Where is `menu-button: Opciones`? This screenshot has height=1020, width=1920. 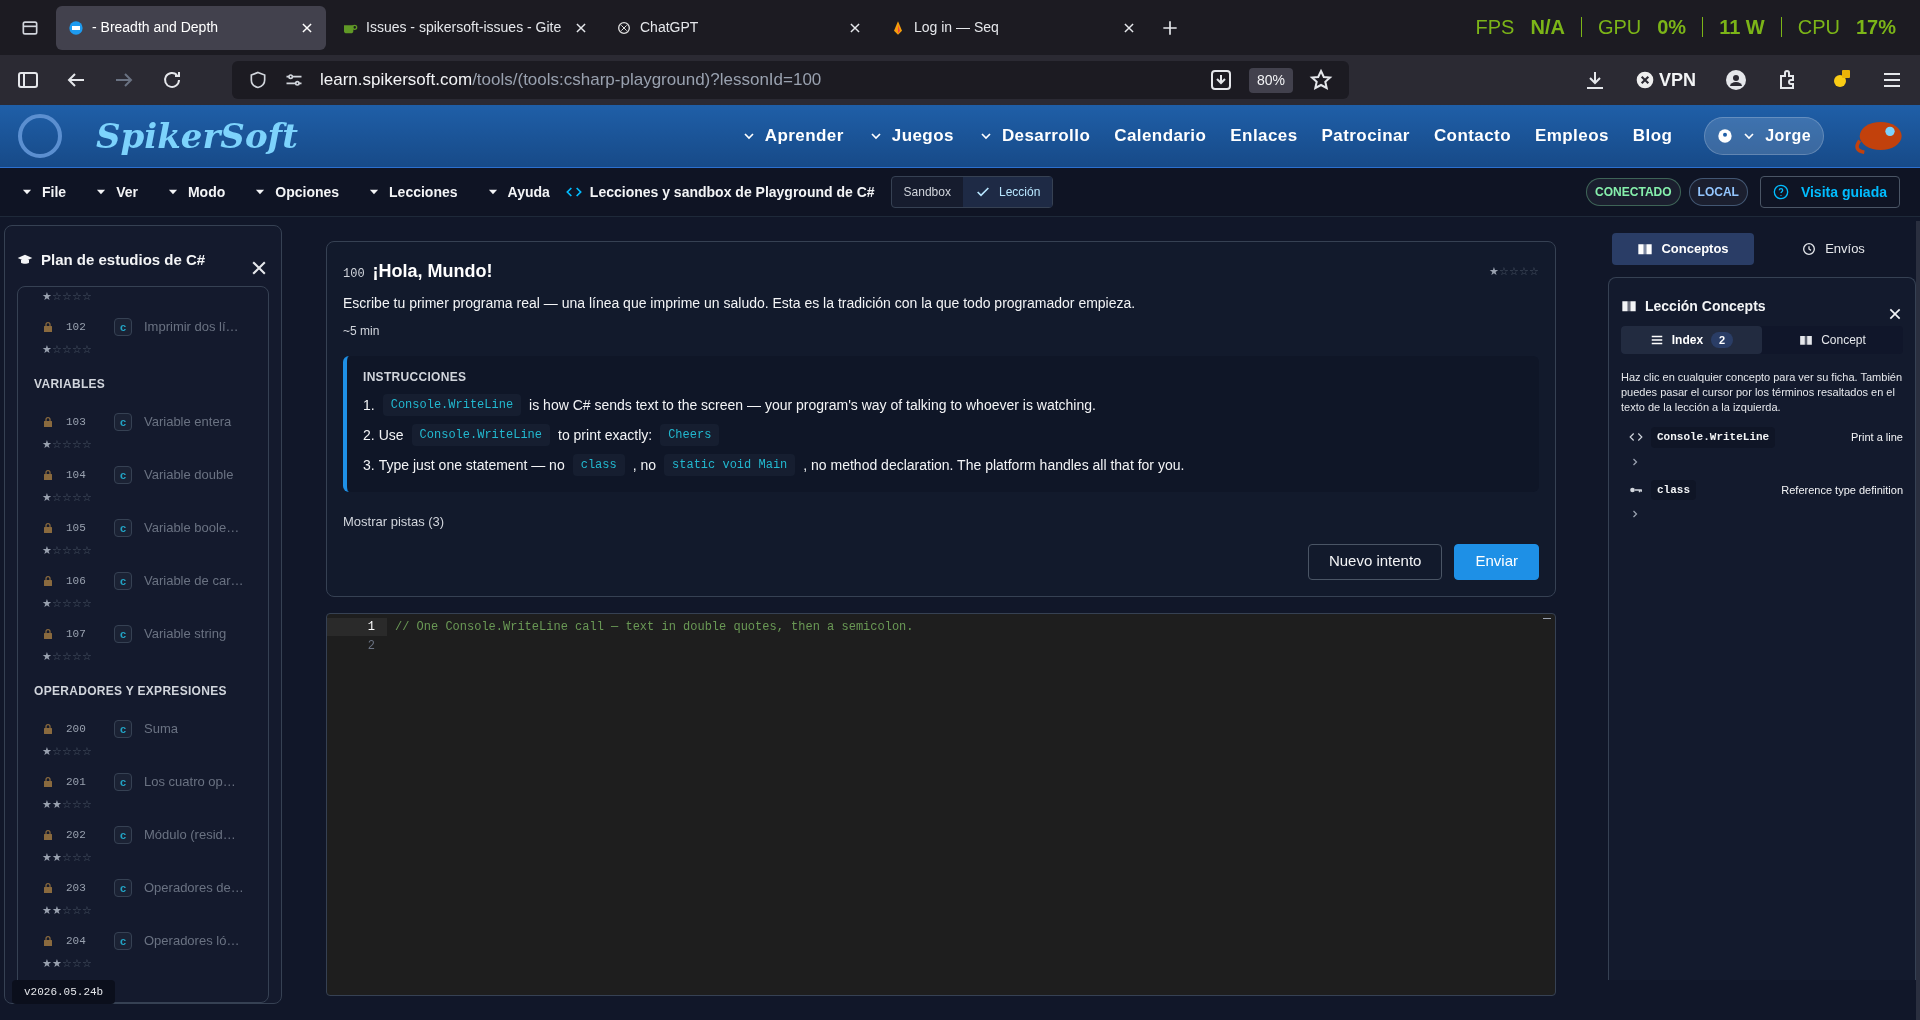
menu-button: Opciones is located at coordinates (296, 192).